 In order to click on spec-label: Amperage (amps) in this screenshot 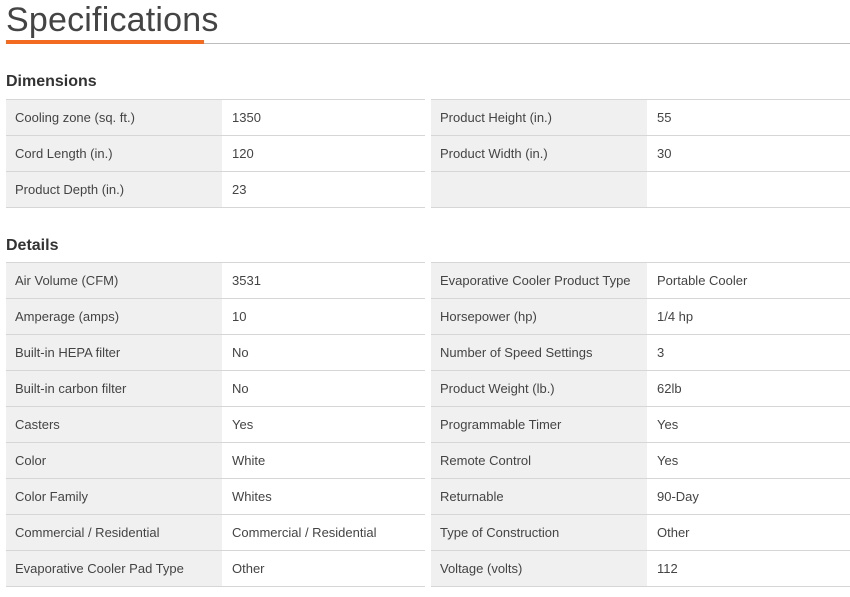, I will do `click(114, 316)`.